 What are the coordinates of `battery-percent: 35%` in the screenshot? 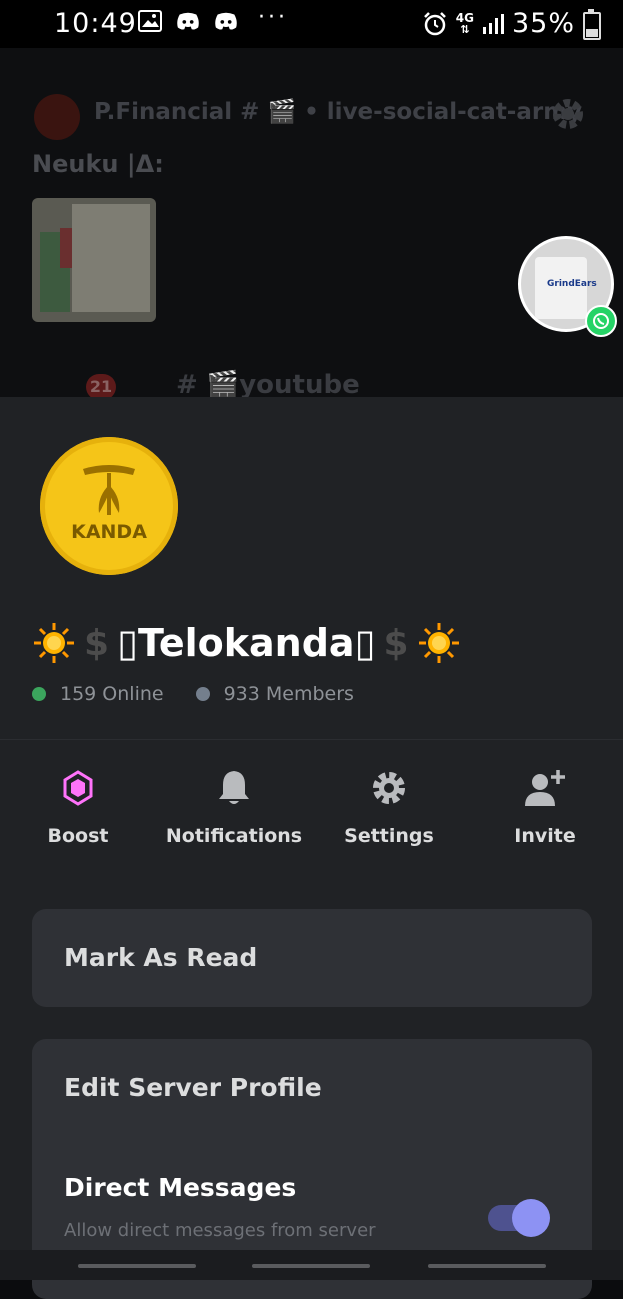 It's located at (543, 23).